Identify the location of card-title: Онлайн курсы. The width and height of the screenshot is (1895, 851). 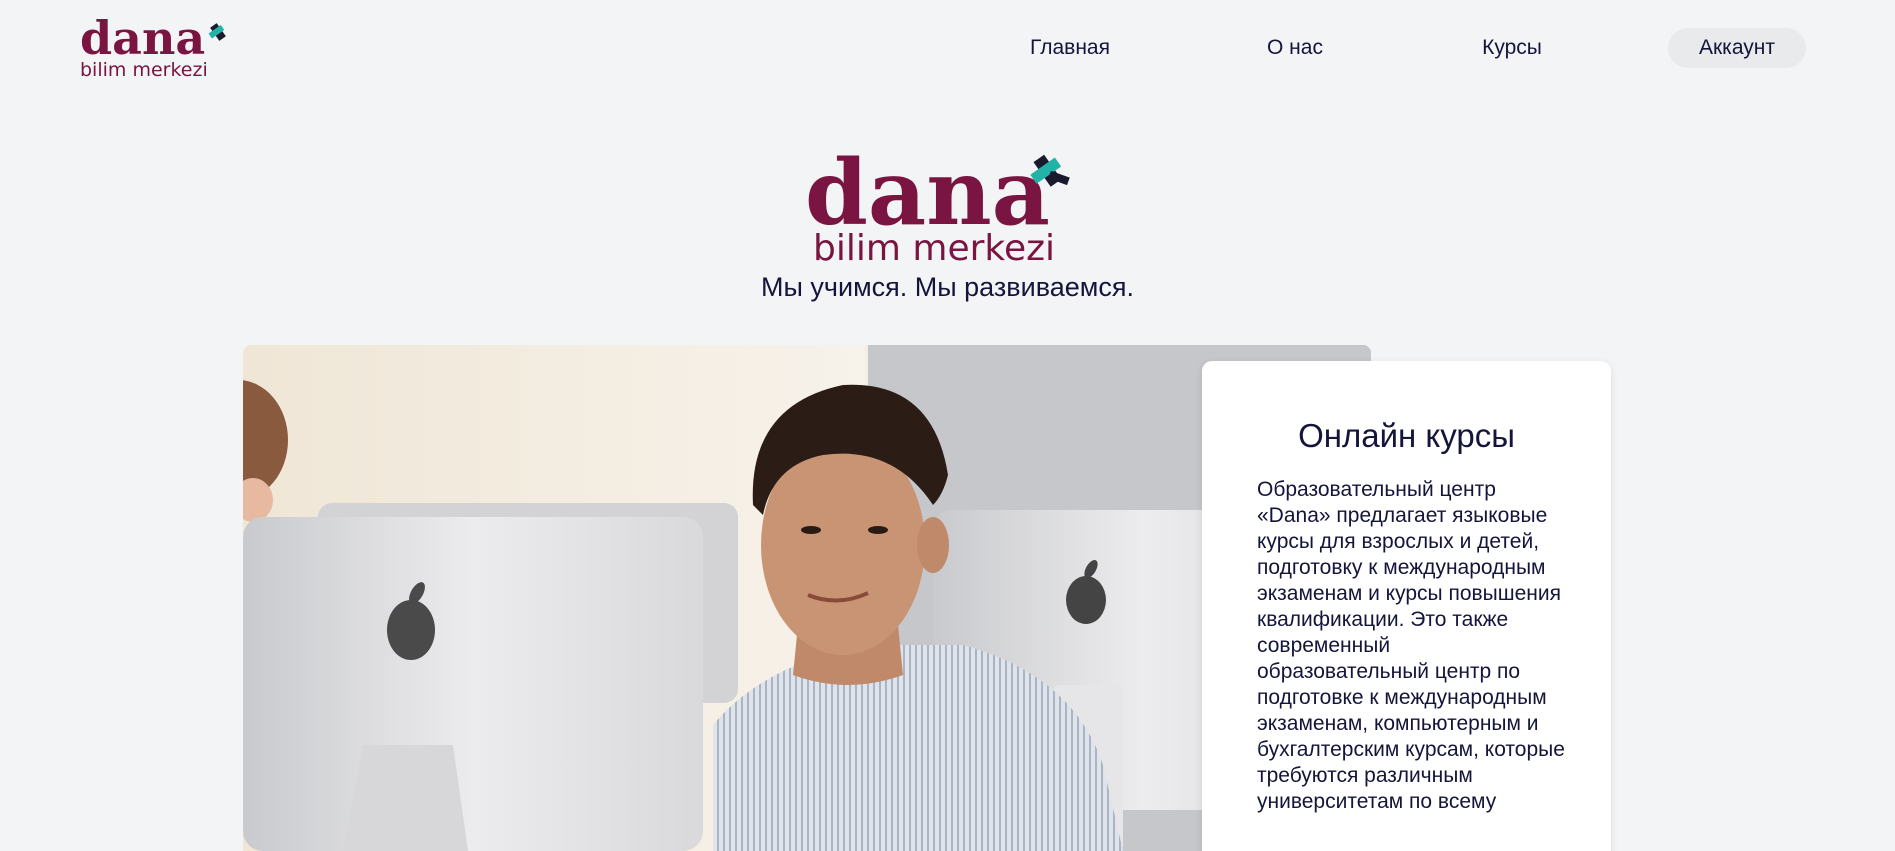
(1406, 435).